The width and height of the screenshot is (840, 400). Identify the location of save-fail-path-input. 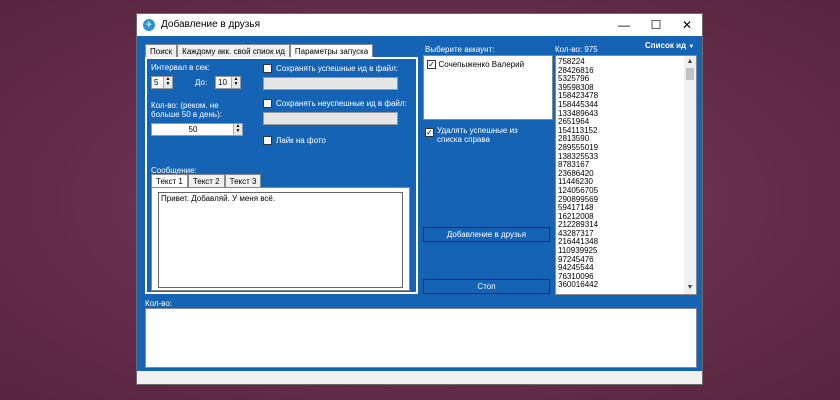
(330, 118).